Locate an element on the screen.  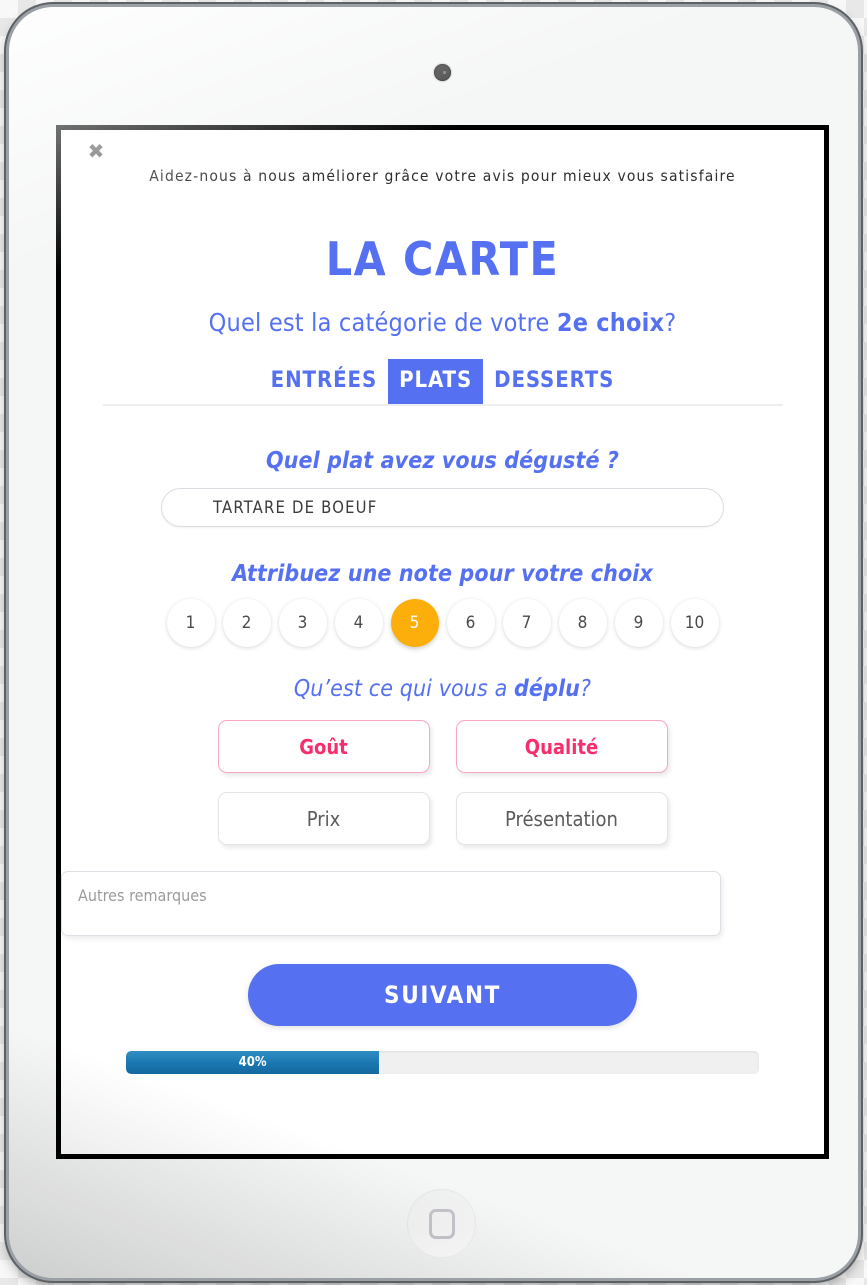
home-button is located at coordinates (441, 1223).